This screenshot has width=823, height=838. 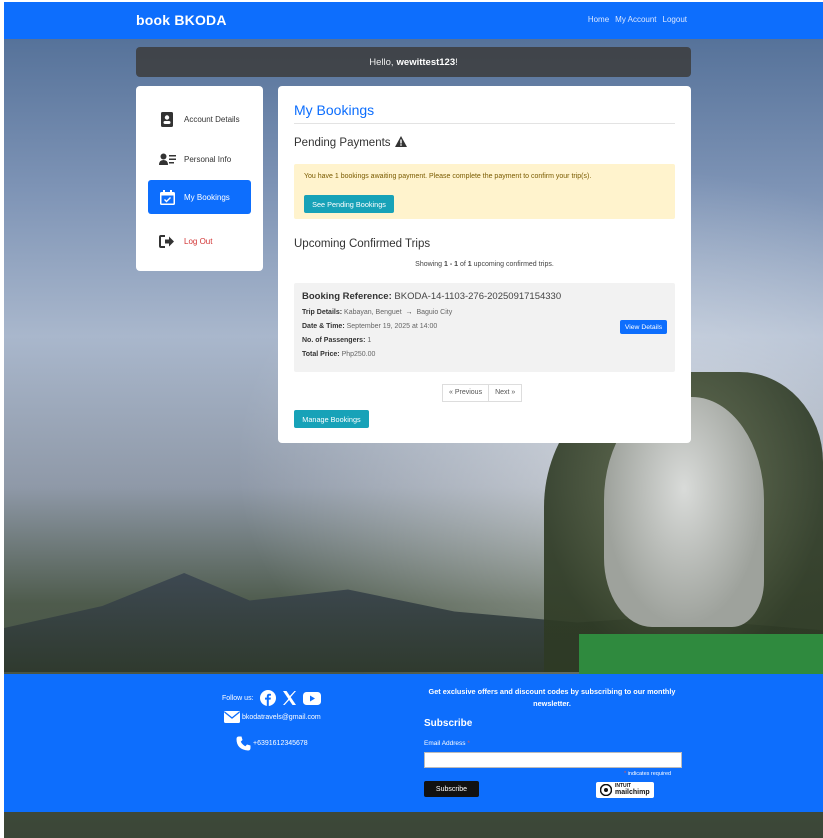 What do you see at coordinates (181, 20) in the screenshot?
I see `brand-logo: book BKODA` at bounding box center [181, 20].